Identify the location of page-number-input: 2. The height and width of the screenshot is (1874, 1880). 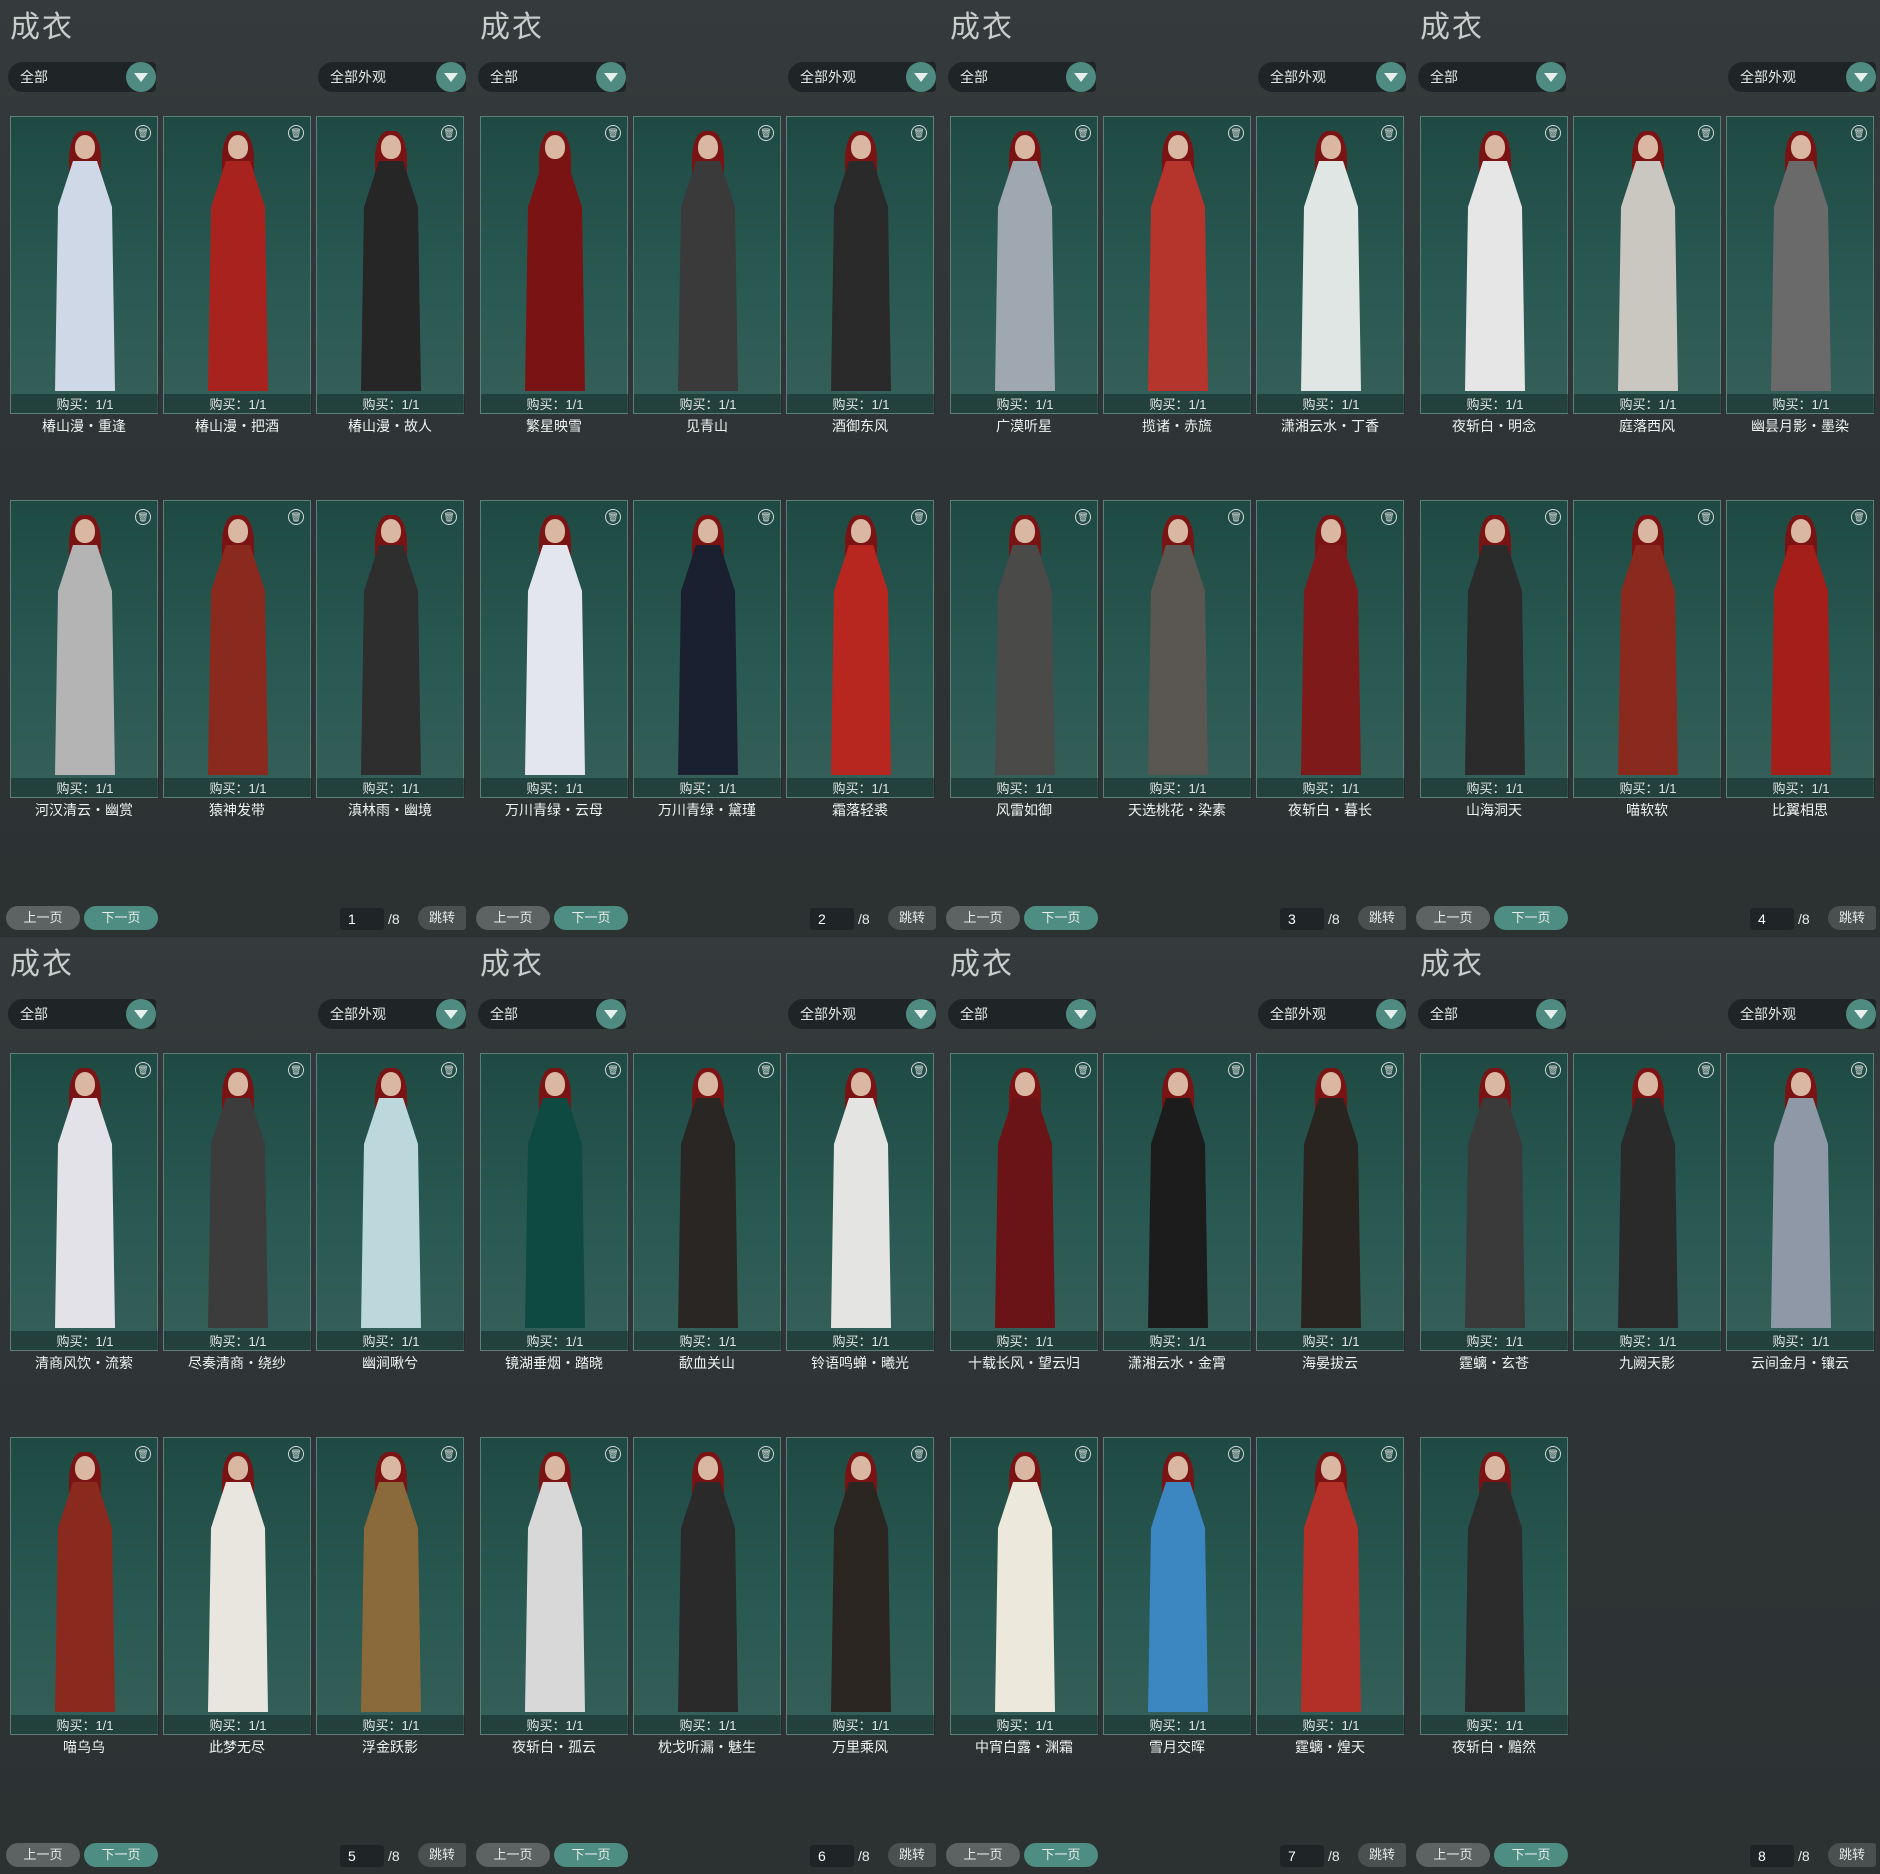
(832, 919).